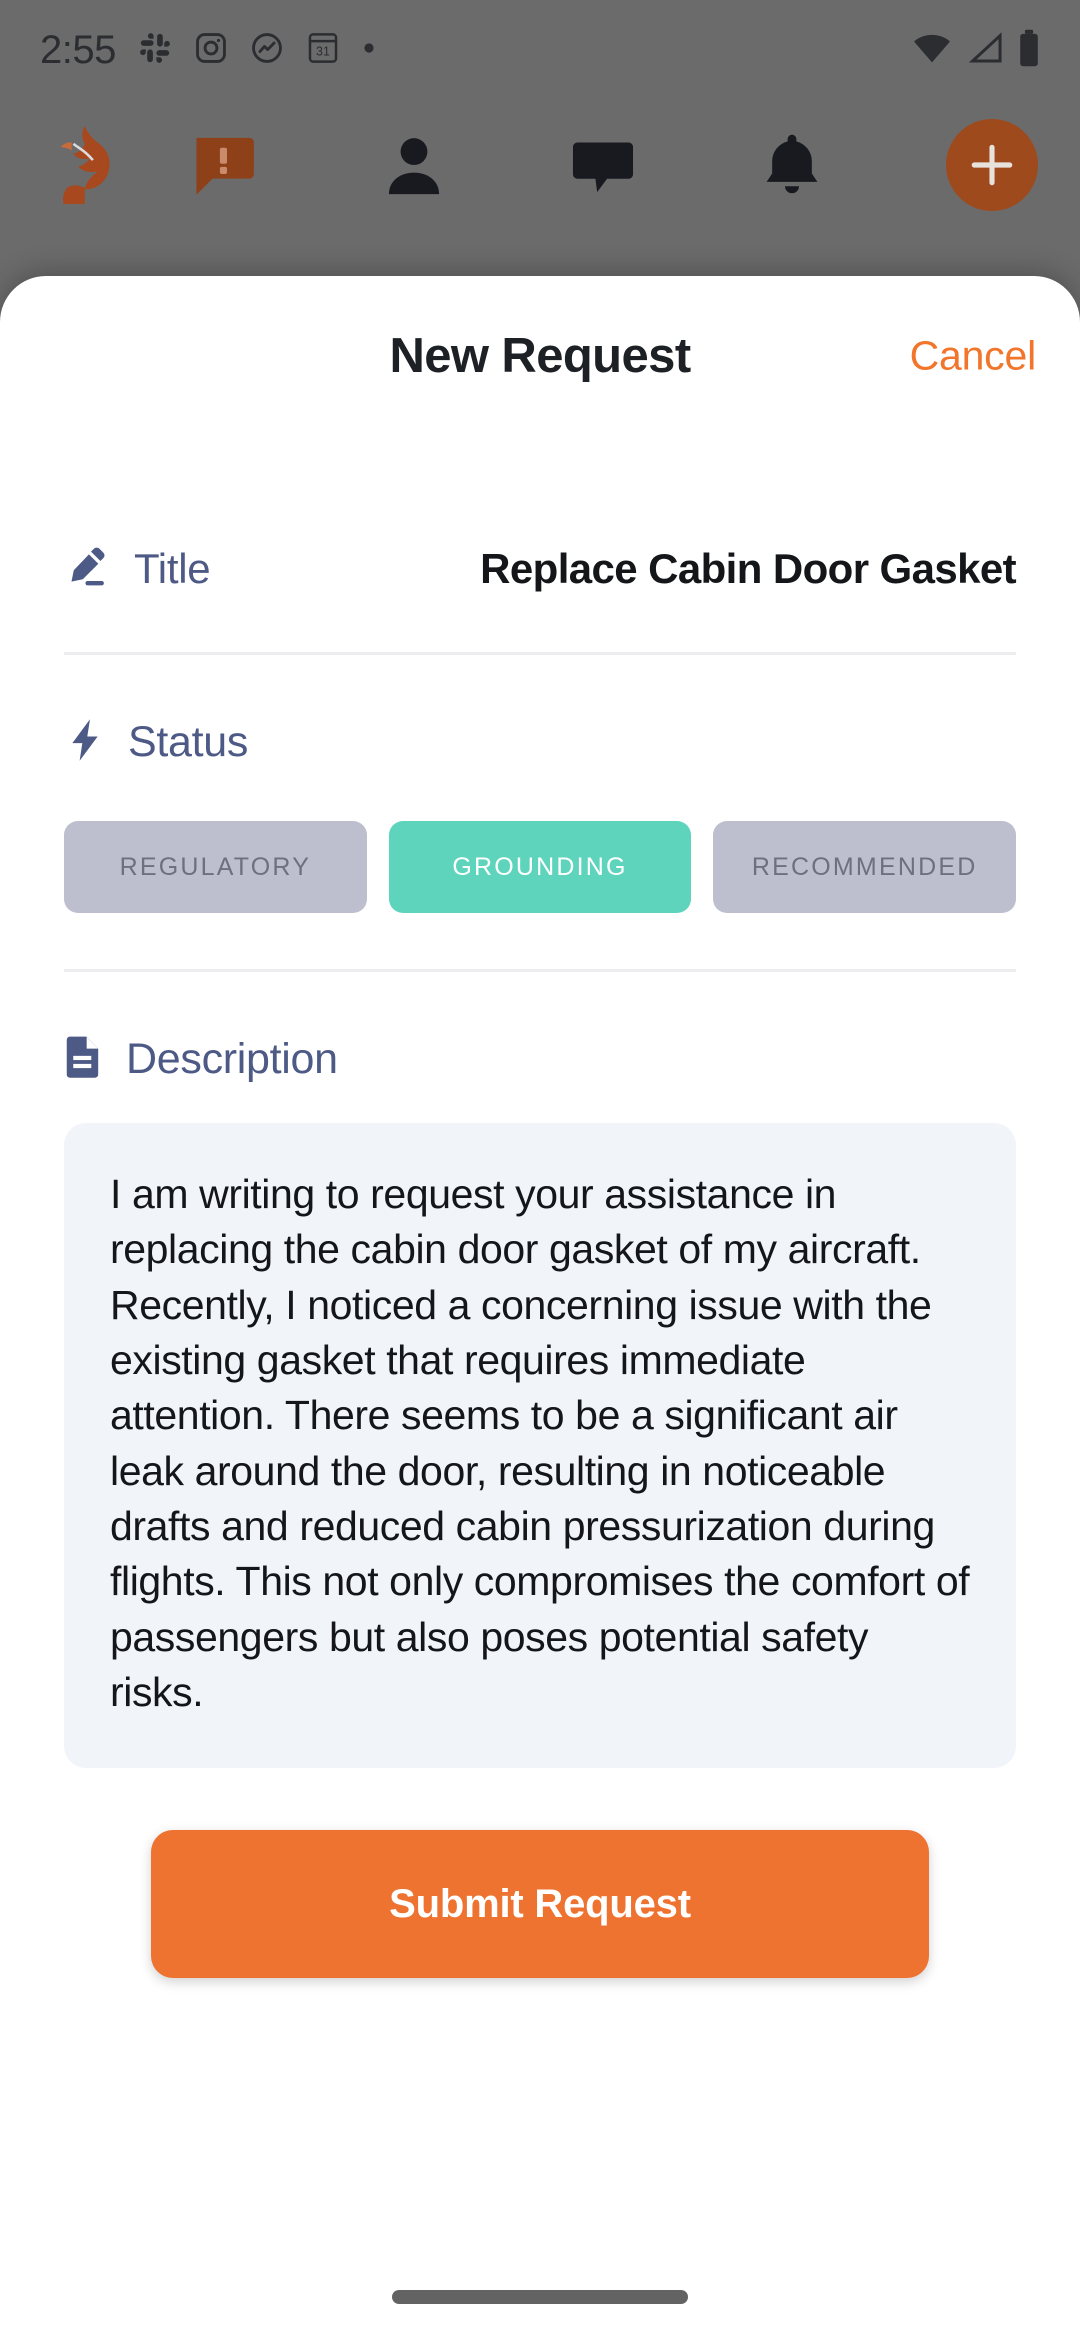 This screenshot has height=2340, width=1080. Describe the element at coordinates (414, 165) in the screenshot. I see `profile-icon` at that location.